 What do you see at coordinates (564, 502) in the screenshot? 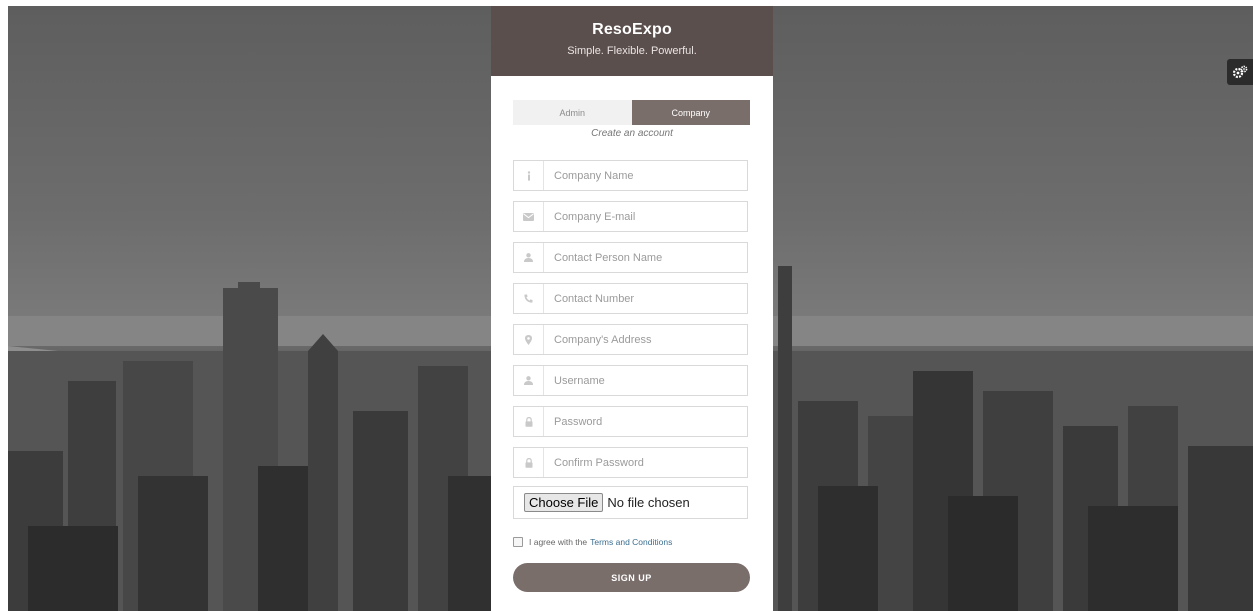
I see `choose-file-button: Choose File` at bounding box center [564, 502].